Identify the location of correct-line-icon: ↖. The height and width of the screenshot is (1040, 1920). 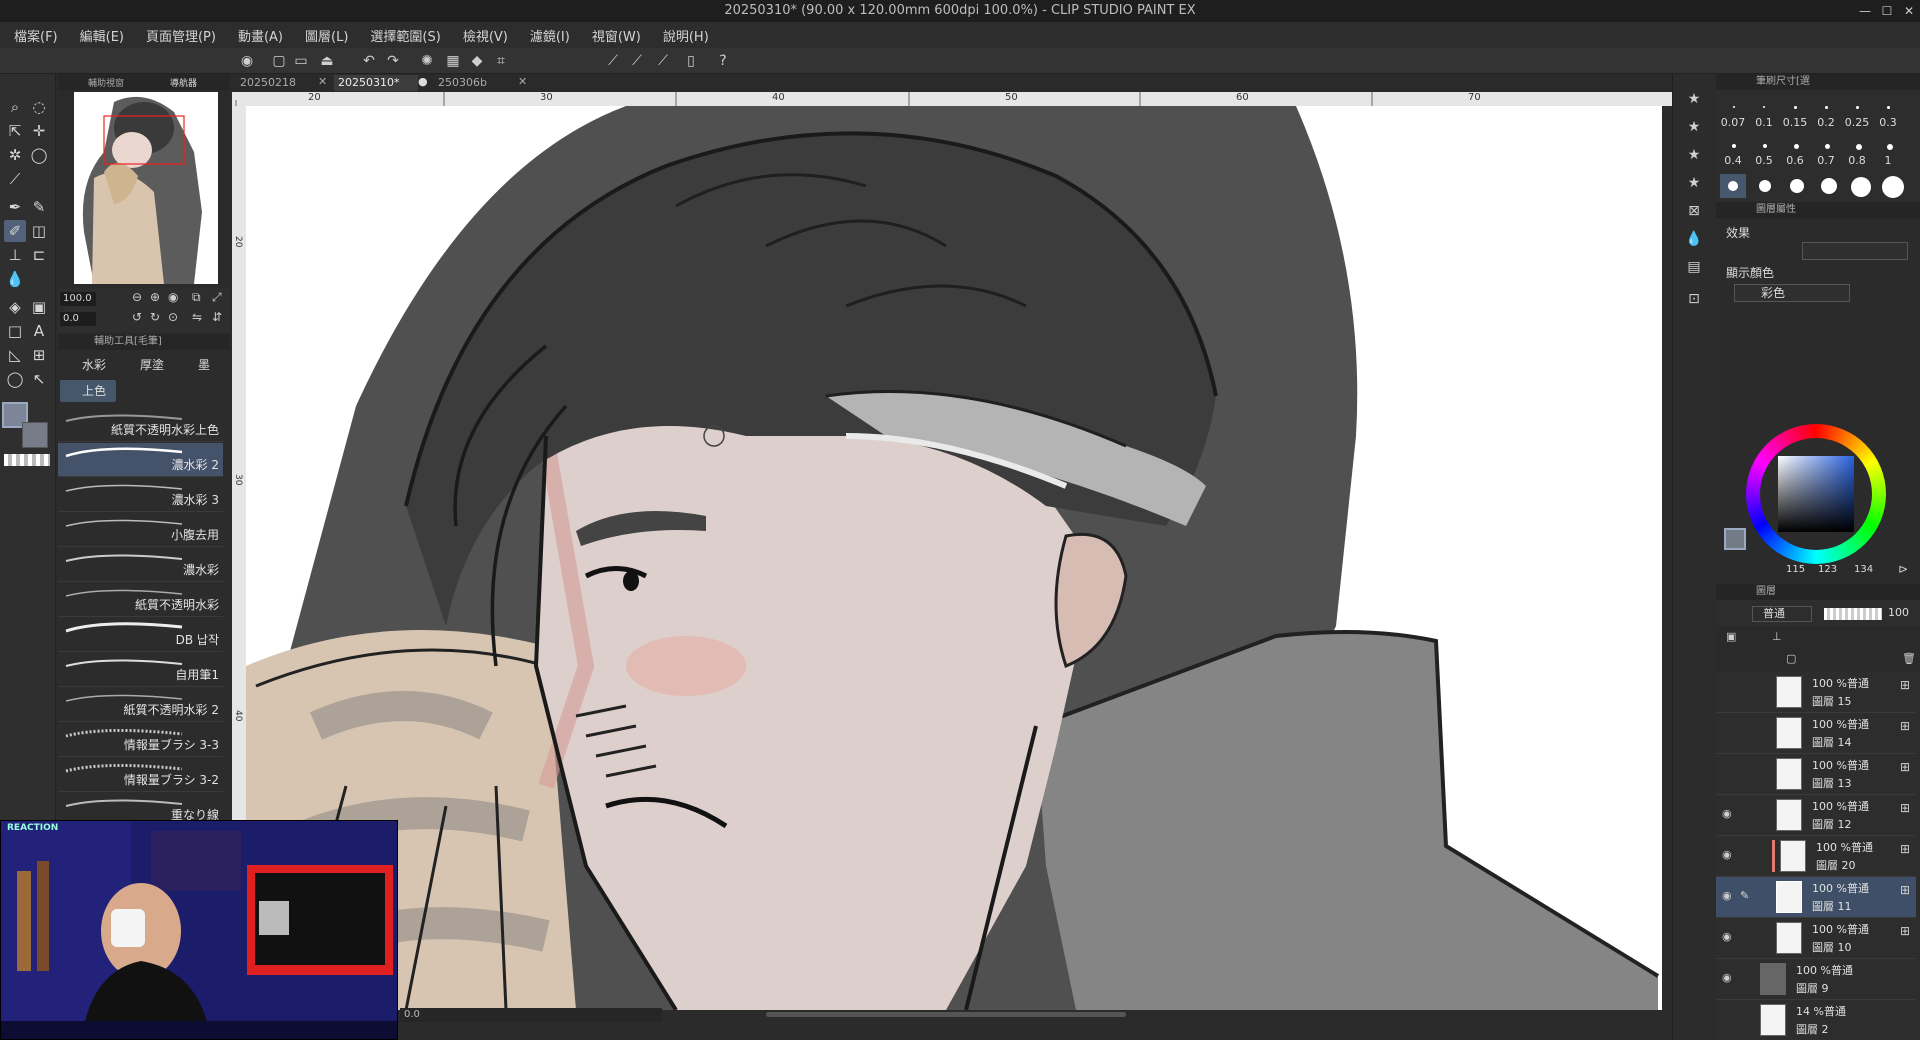
(39, 379).